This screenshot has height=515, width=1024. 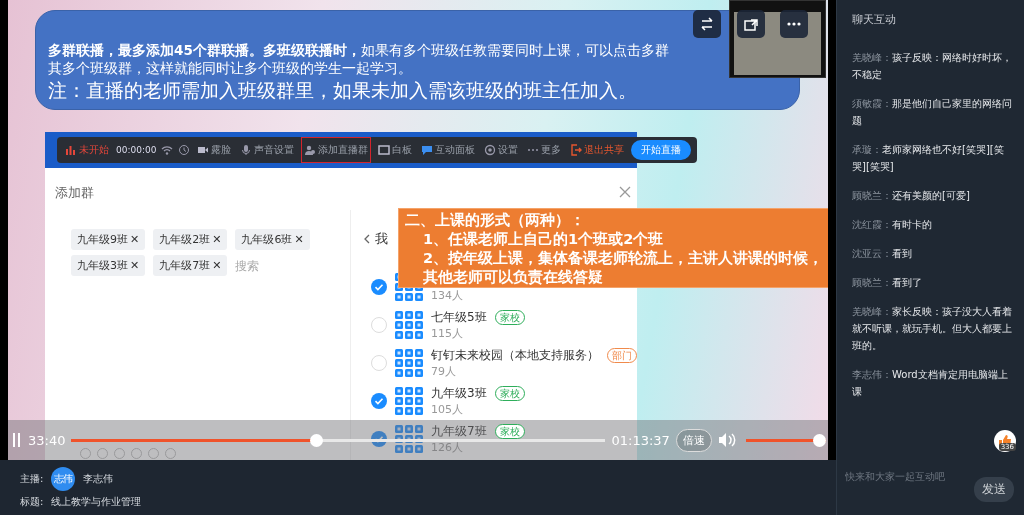 I want to click on timer-text: 00:00:00, so click(x=136, y=150).